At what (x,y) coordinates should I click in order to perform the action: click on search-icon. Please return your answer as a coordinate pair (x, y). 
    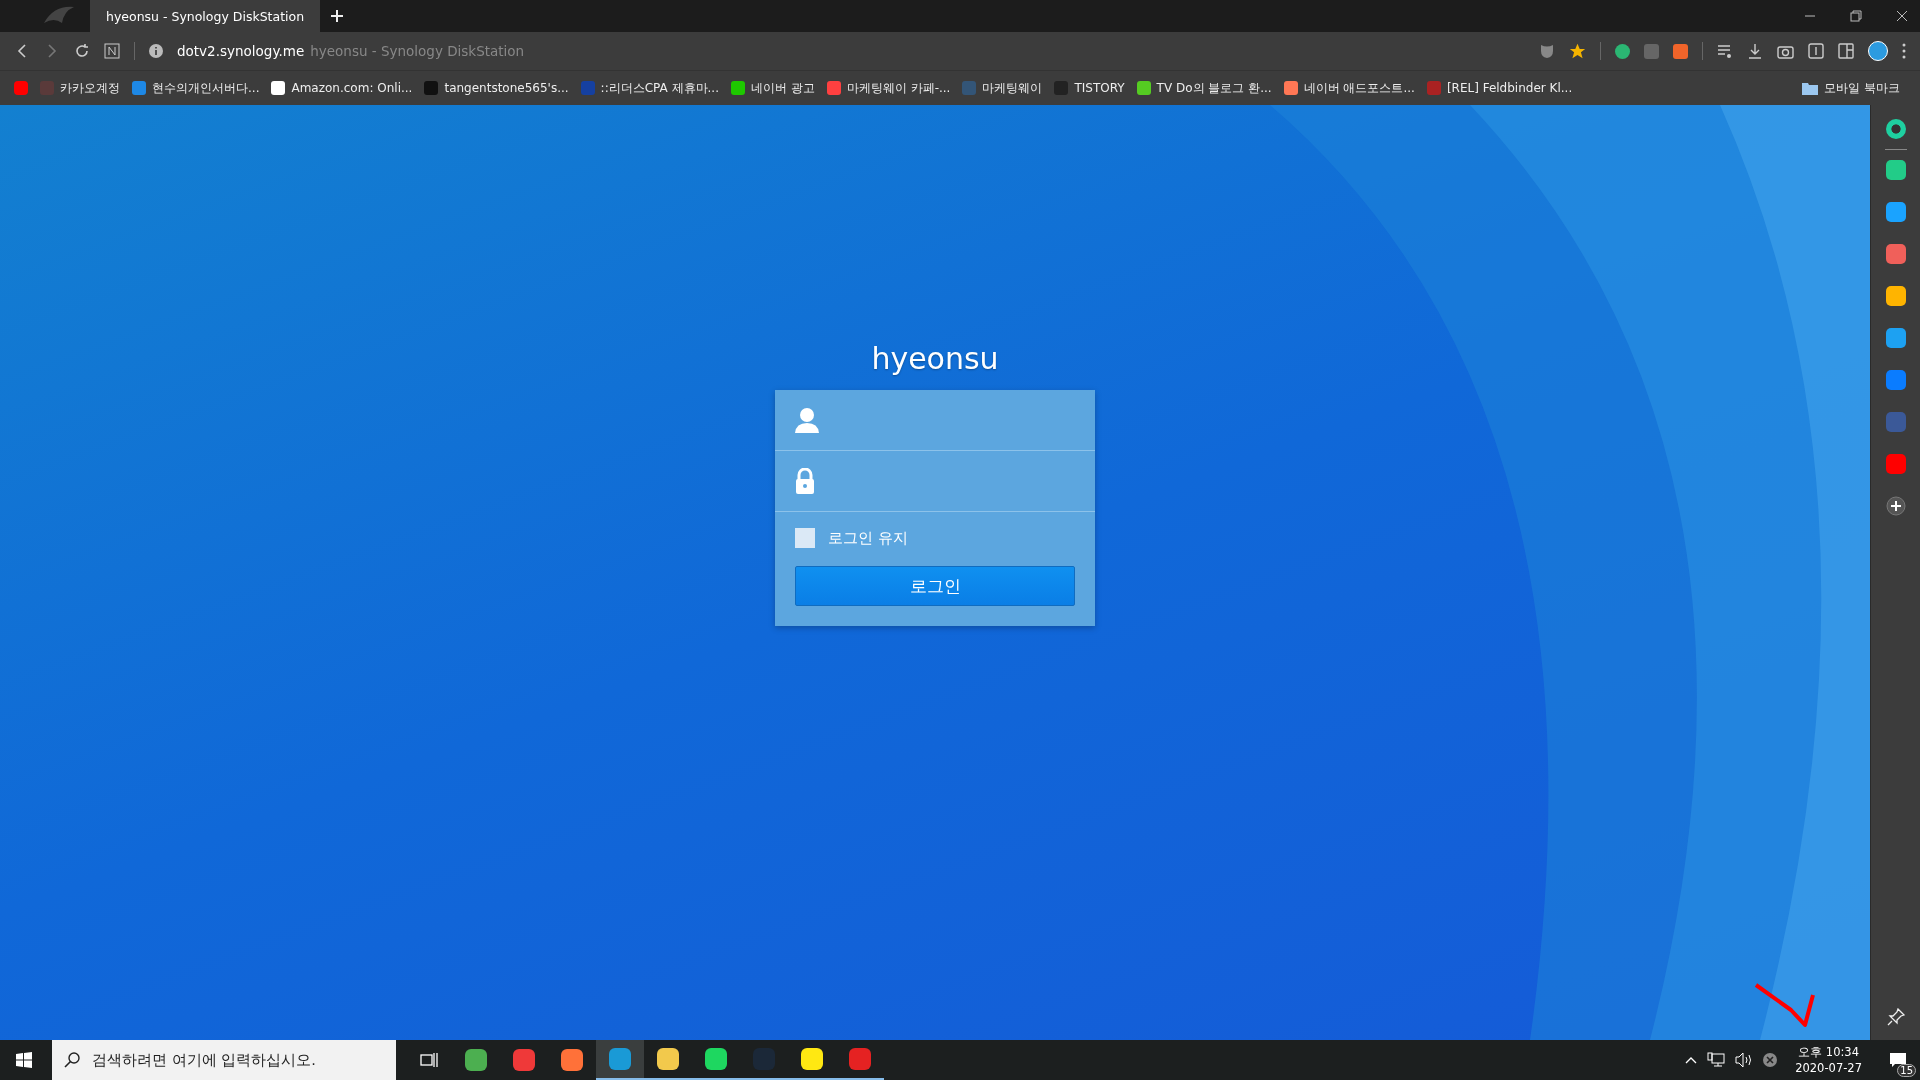
    Looking at the image, I should click on (72, 1060).